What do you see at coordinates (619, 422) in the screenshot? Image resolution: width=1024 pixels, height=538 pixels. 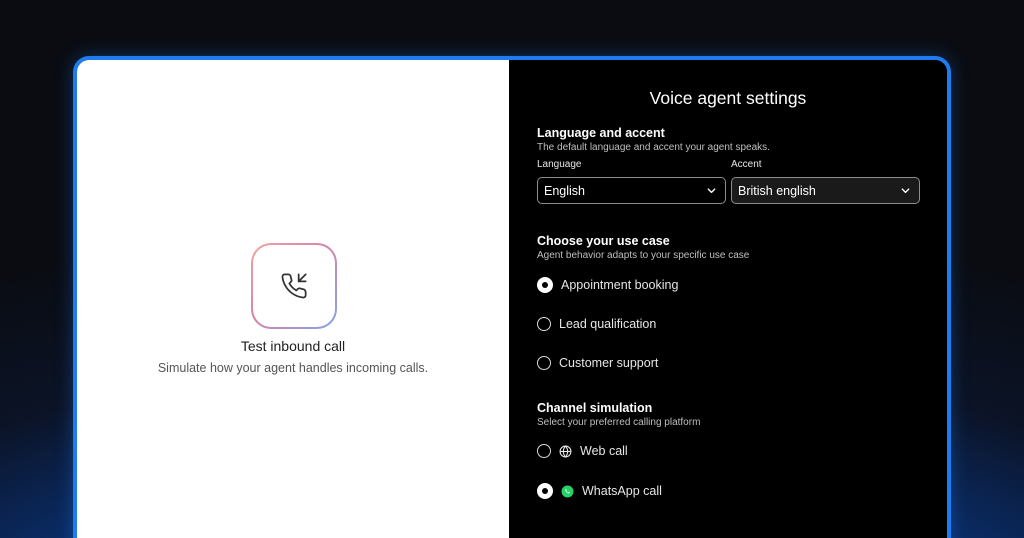 I see `channel-section-description: Select your preferred calling platform` at bounding box center [619, 422].